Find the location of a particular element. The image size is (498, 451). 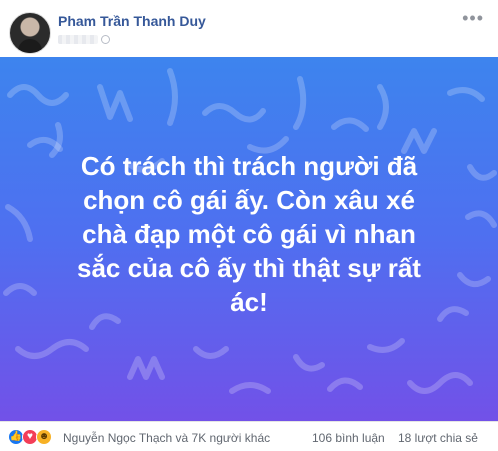

comments-count: 106 bình luận is located at coordinates (348, 438).